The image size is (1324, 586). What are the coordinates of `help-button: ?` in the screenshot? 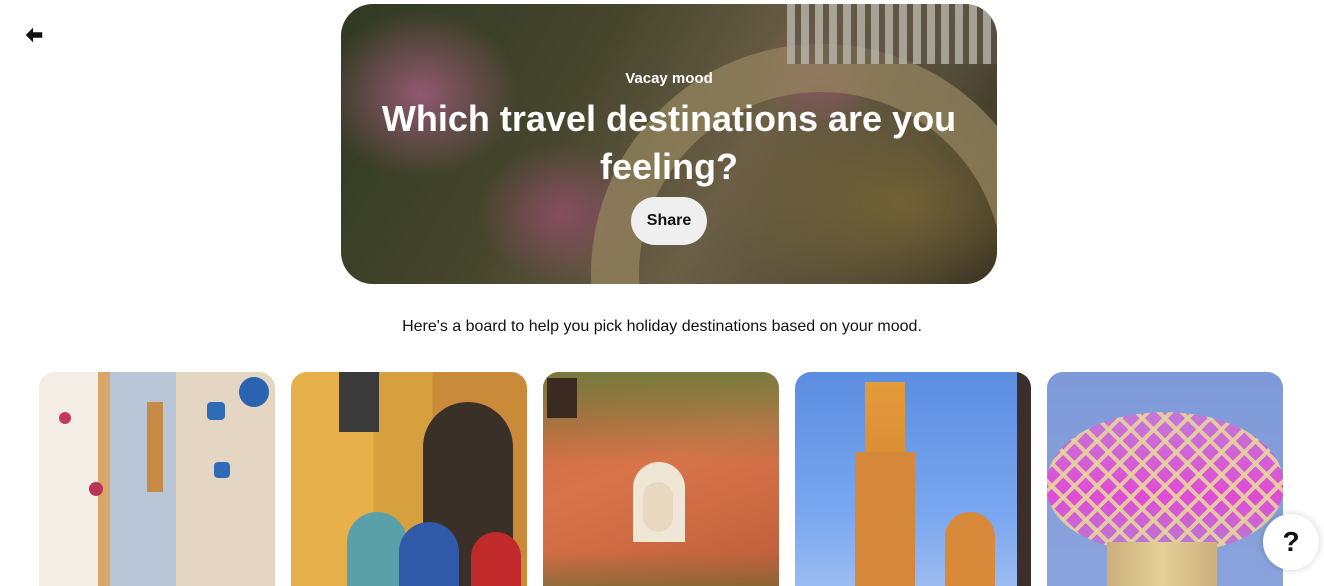 It's located at (1291, 542).